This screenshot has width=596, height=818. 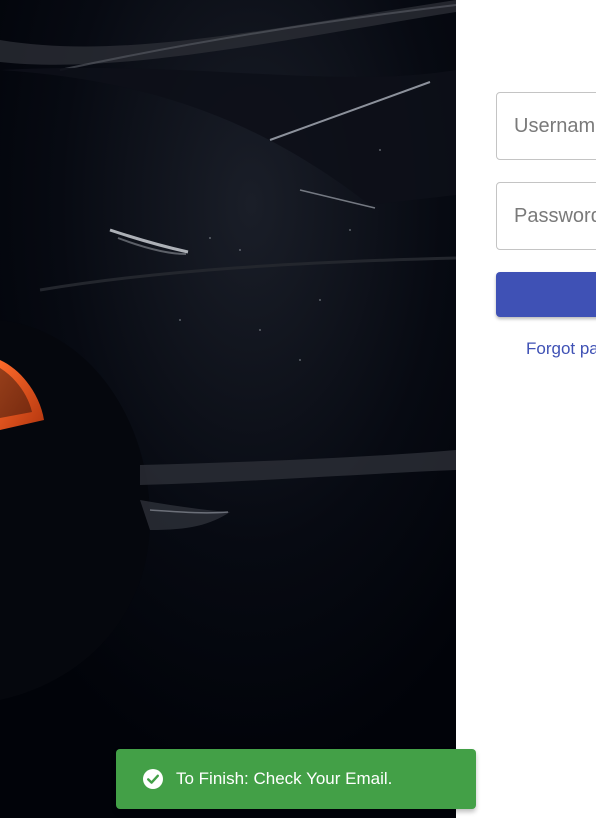 What do you see at coordinates (546, 294) in the screenshot?
I see `login-button` at bounding box center [546, 294].